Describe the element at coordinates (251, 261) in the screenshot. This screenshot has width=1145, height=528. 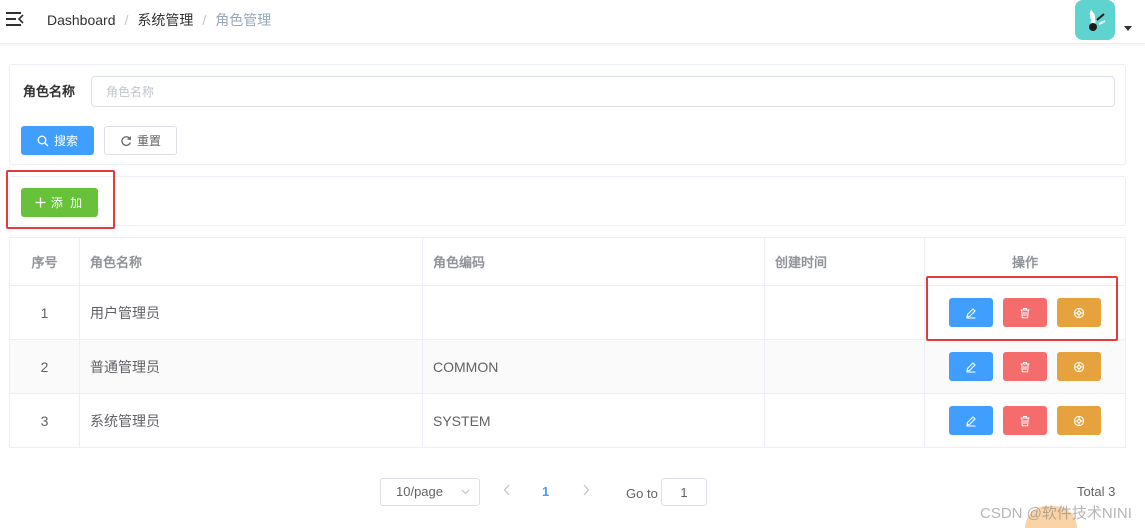
I see `column-header-name: 角色名称` at that location.